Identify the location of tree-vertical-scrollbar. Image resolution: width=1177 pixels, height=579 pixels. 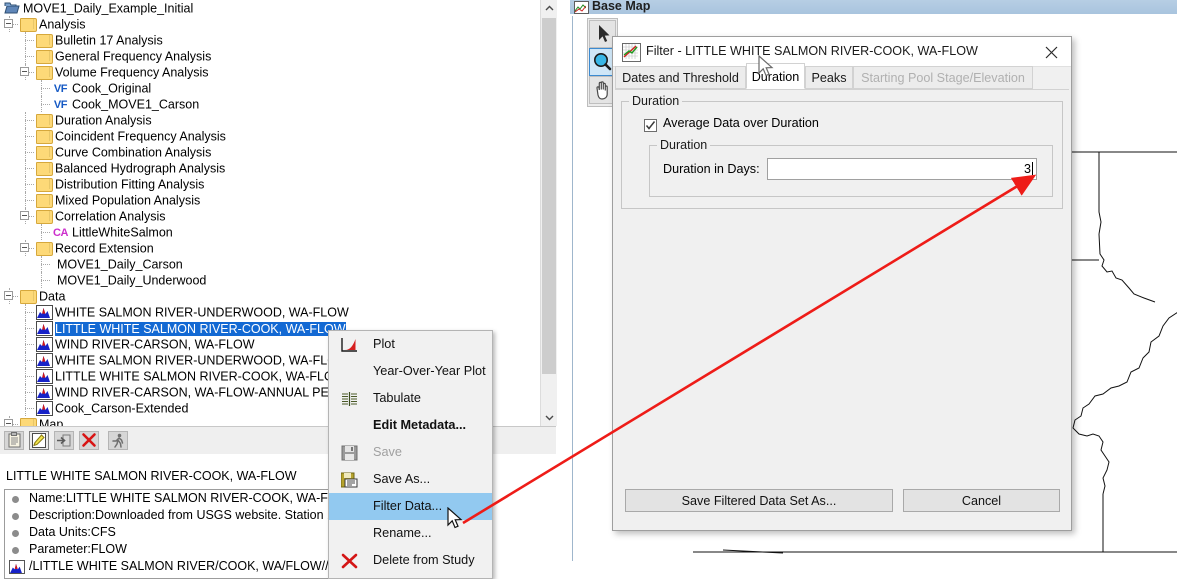
(548, 213).